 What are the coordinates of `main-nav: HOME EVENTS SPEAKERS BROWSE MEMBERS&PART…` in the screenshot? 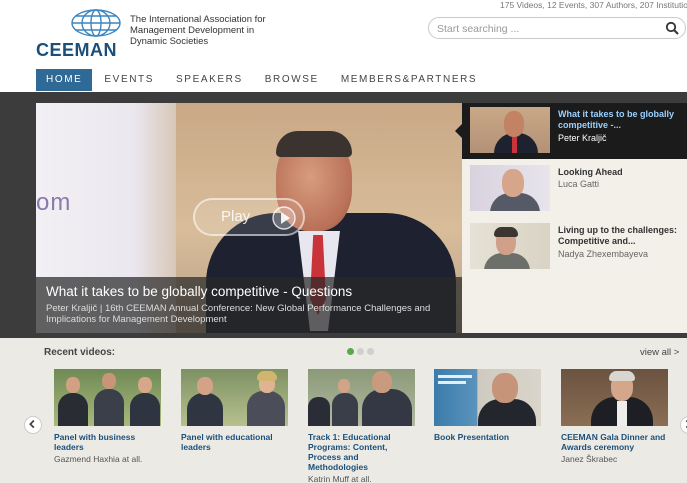 It's located at (262, 80).